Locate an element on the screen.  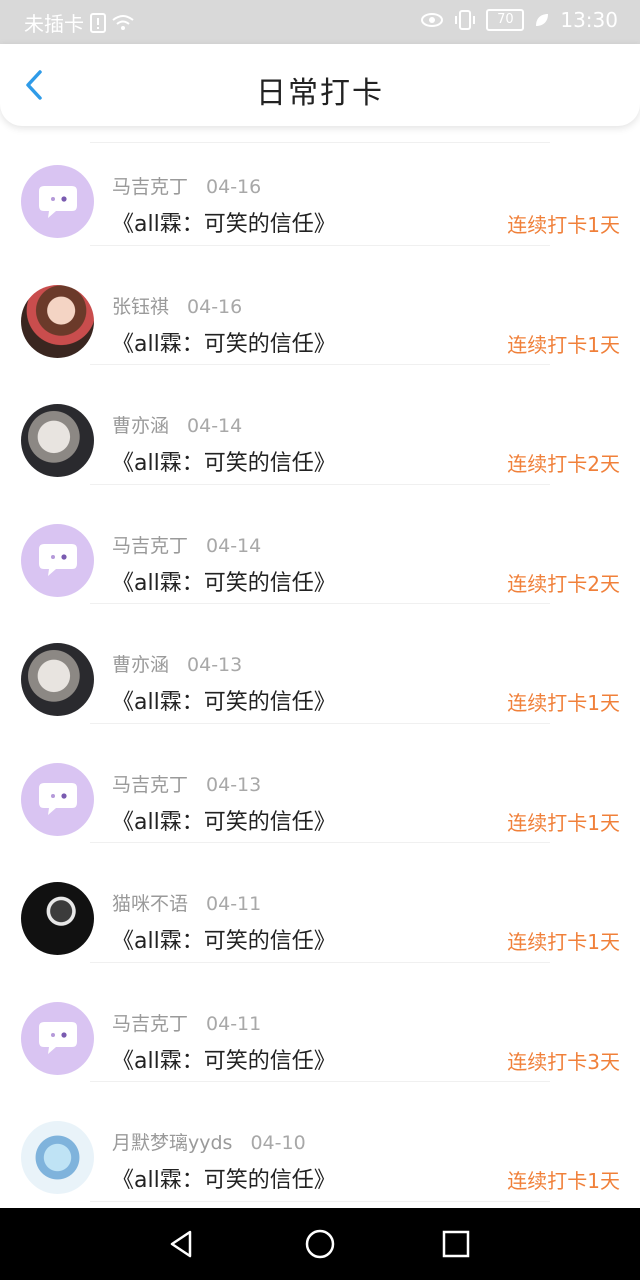
carrier-text: 未插卡 is located at coordinates (54, 24).